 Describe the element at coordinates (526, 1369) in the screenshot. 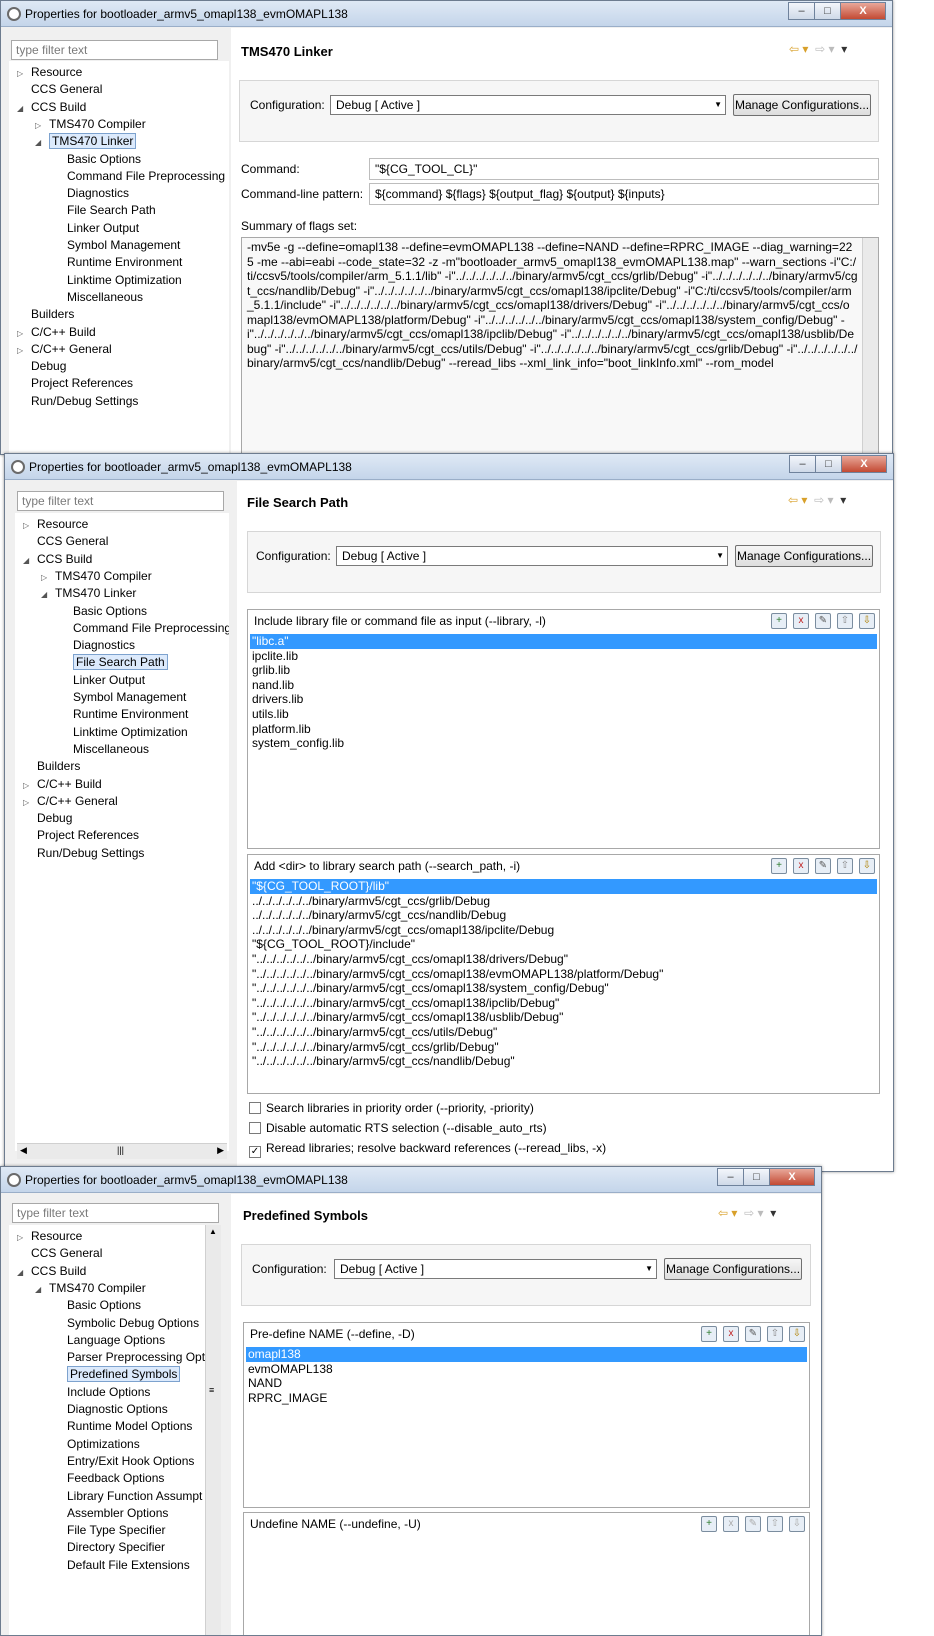

I see `list-item: evmOMAPL138` at that location.